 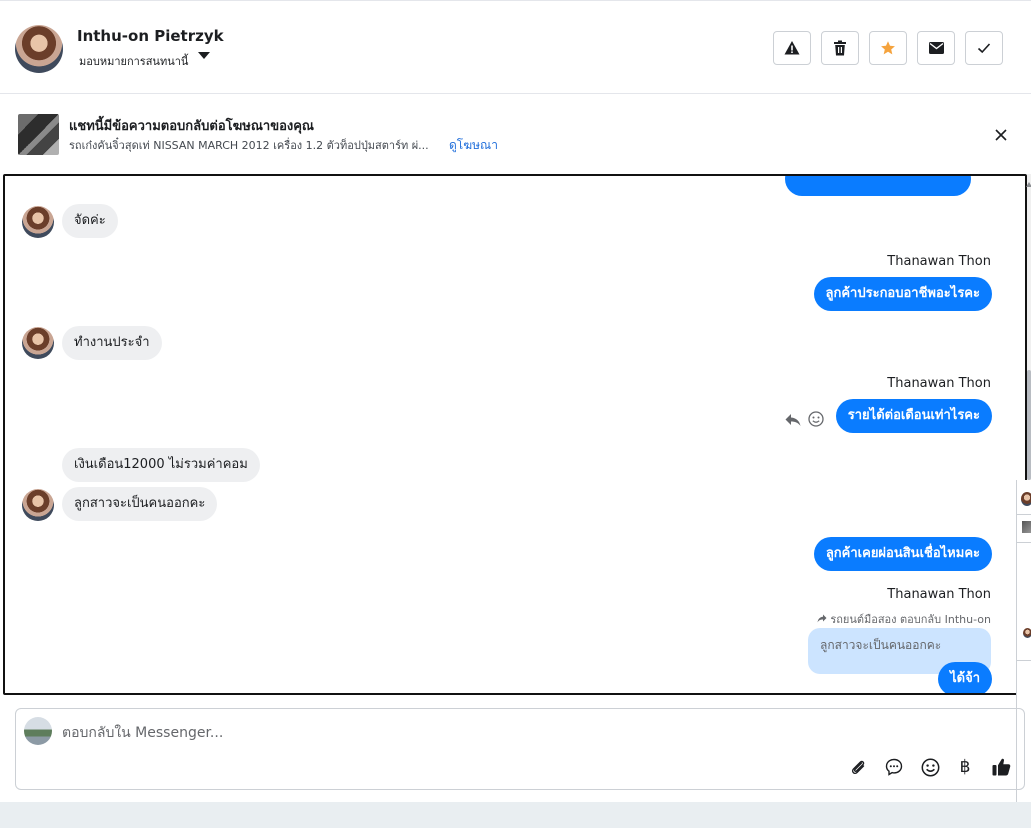 What do you see at coordinates (112, 343) in the screenshot?
I see `incoming-message: ทำงานประจำ` at bounding box center [112, 343].